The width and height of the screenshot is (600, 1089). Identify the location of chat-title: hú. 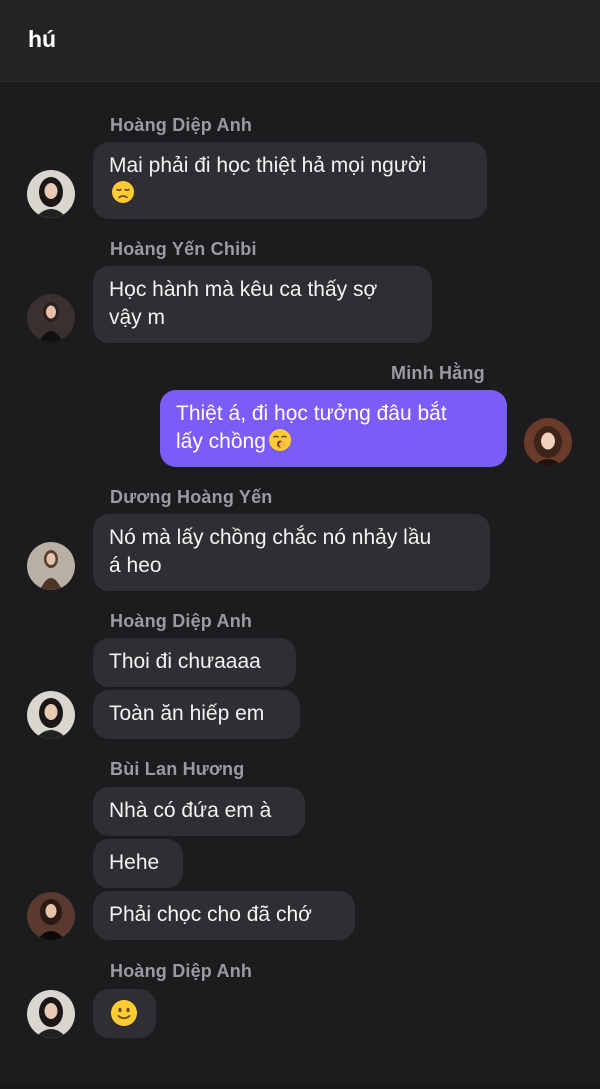
(42, 39).